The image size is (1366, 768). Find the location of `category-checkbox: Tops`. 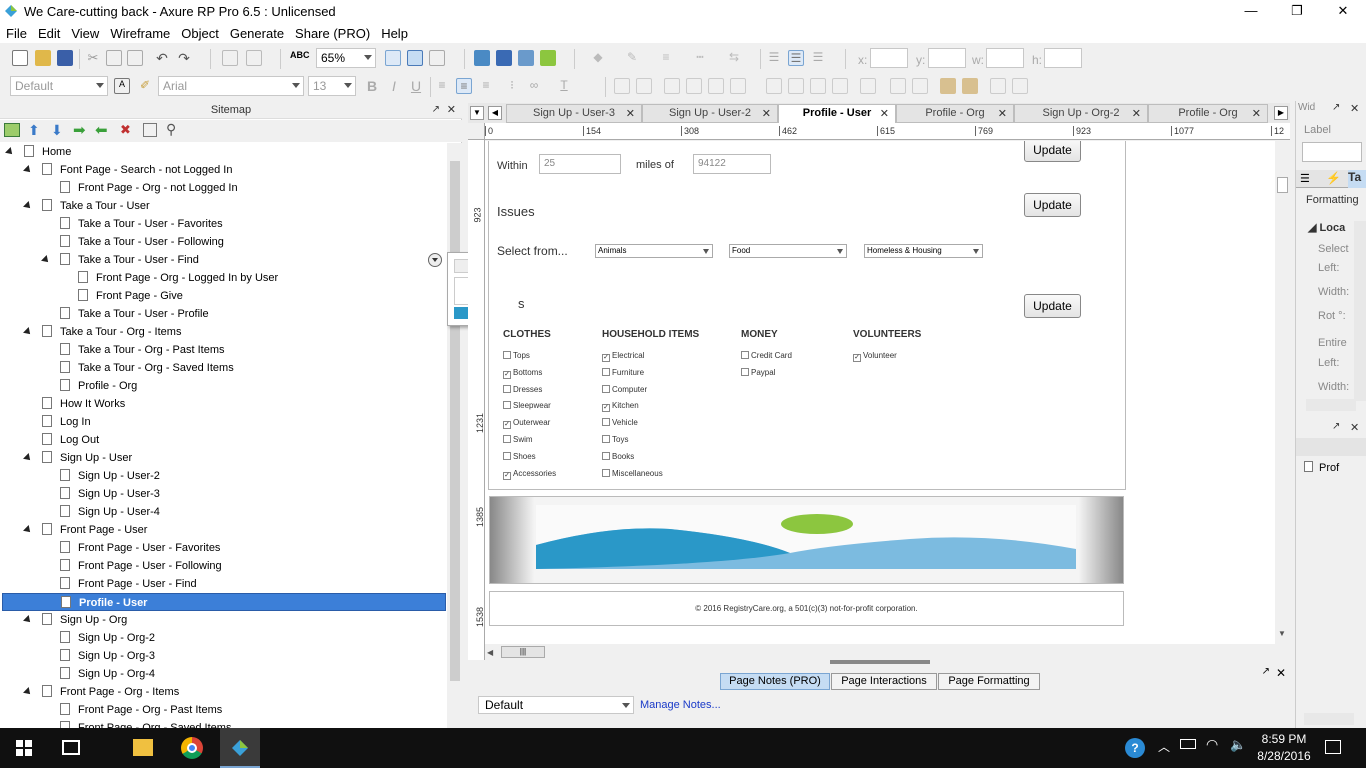

category-checkbox: Tops is located at coordinates (516, 356).